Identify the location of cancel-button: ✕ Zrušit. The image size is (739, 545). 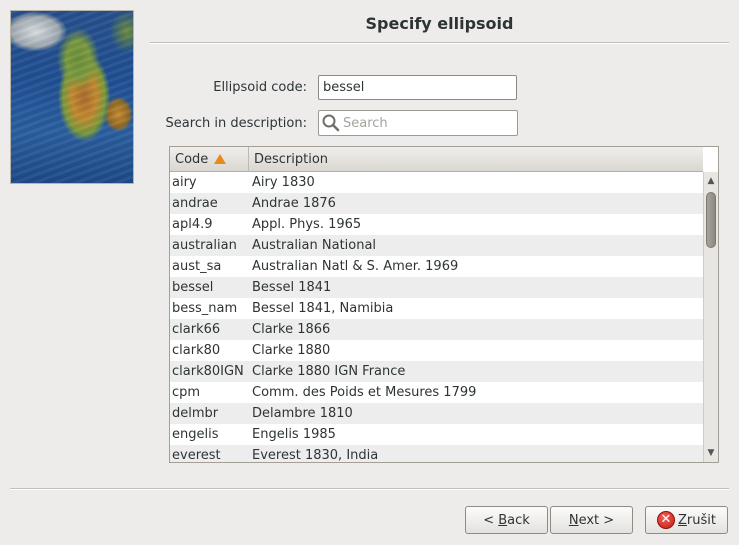
(686, 520).